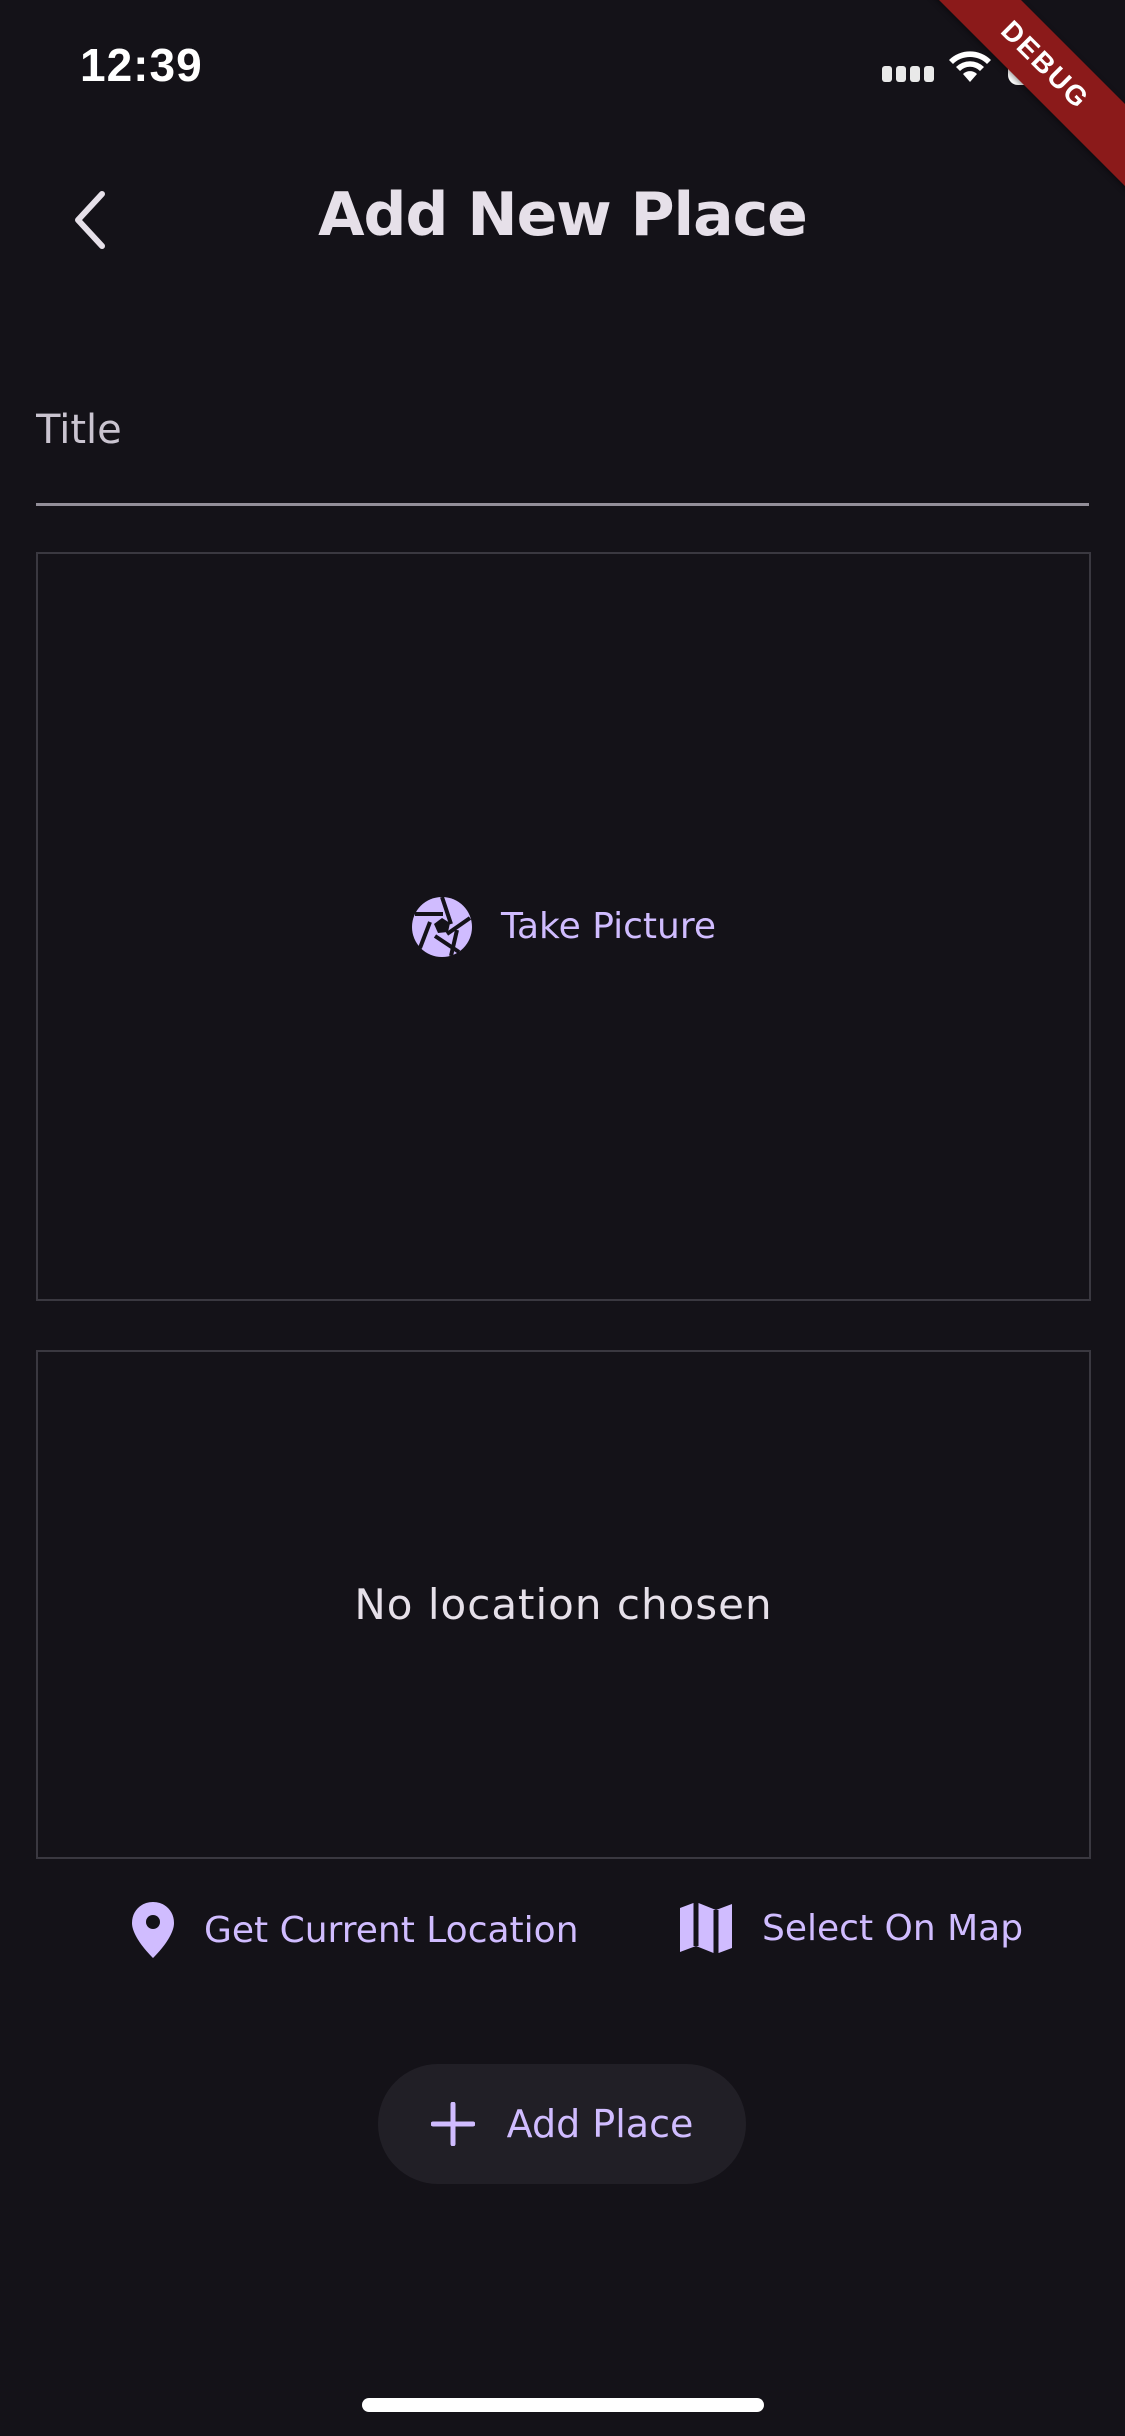  I want to click on get-current-location-label: Get Current Location, so click(391, 1930).